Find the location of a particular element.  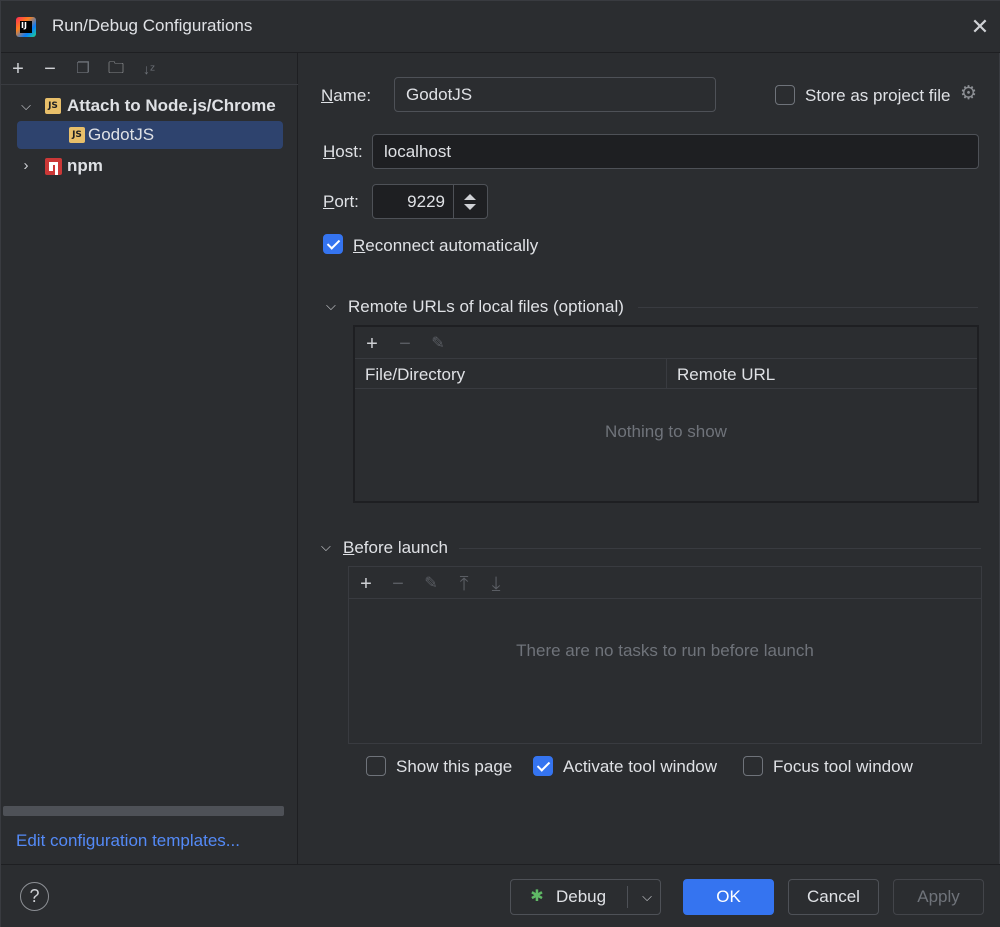

reconnect-label: Reconnect automatically is located at coordinates (446, 245).